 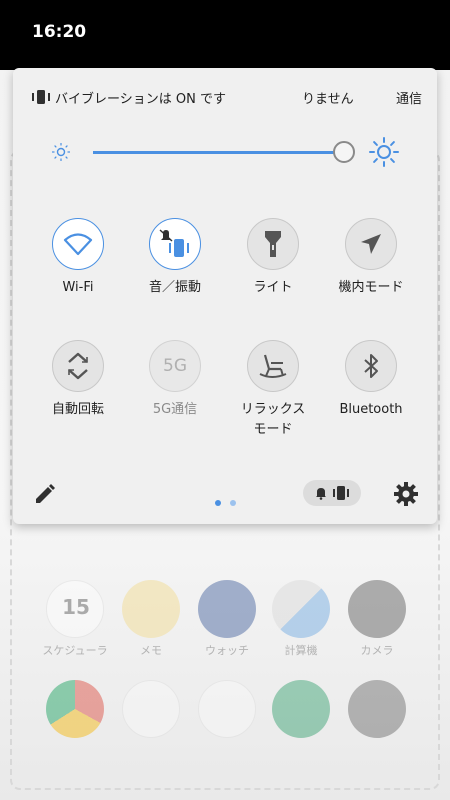 What do you see at coordinates (321, 494) in the screenshot?
I see `bell-icon` at bounding box center [321, 494].